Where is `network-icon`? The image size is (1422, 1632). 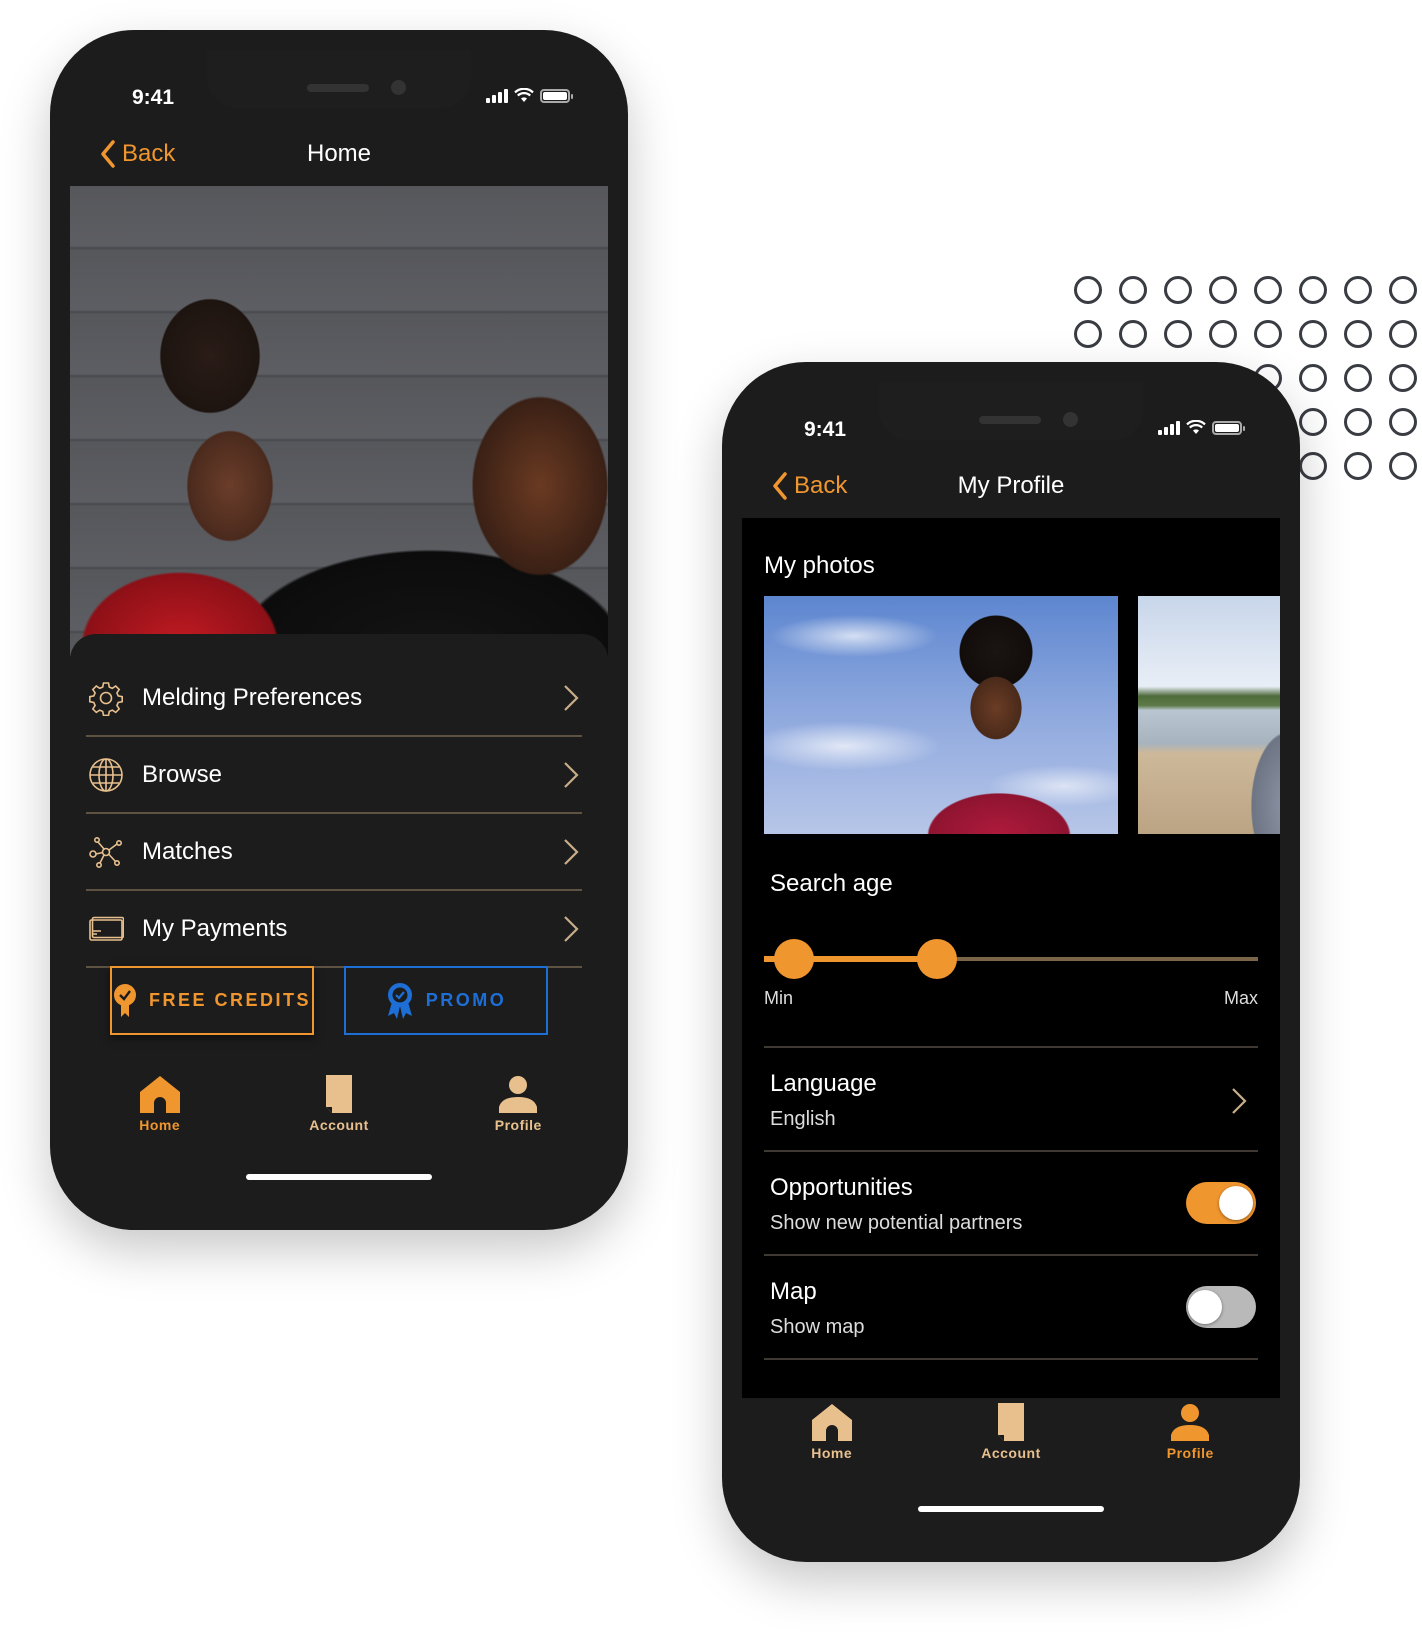
network-icon is located at coordinates (106, 852).